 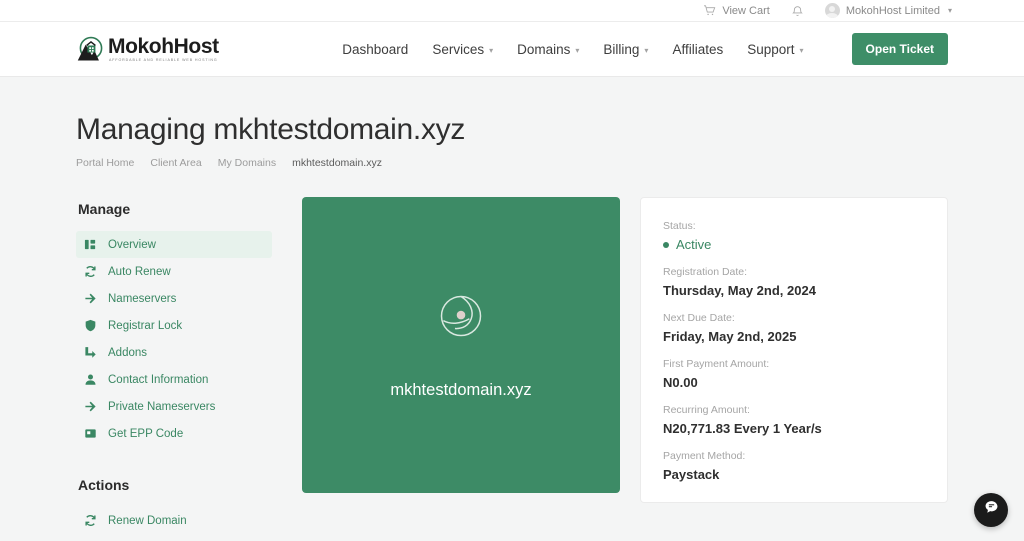 I want to click on grid-columns-icon, so click(x=90, y=244).